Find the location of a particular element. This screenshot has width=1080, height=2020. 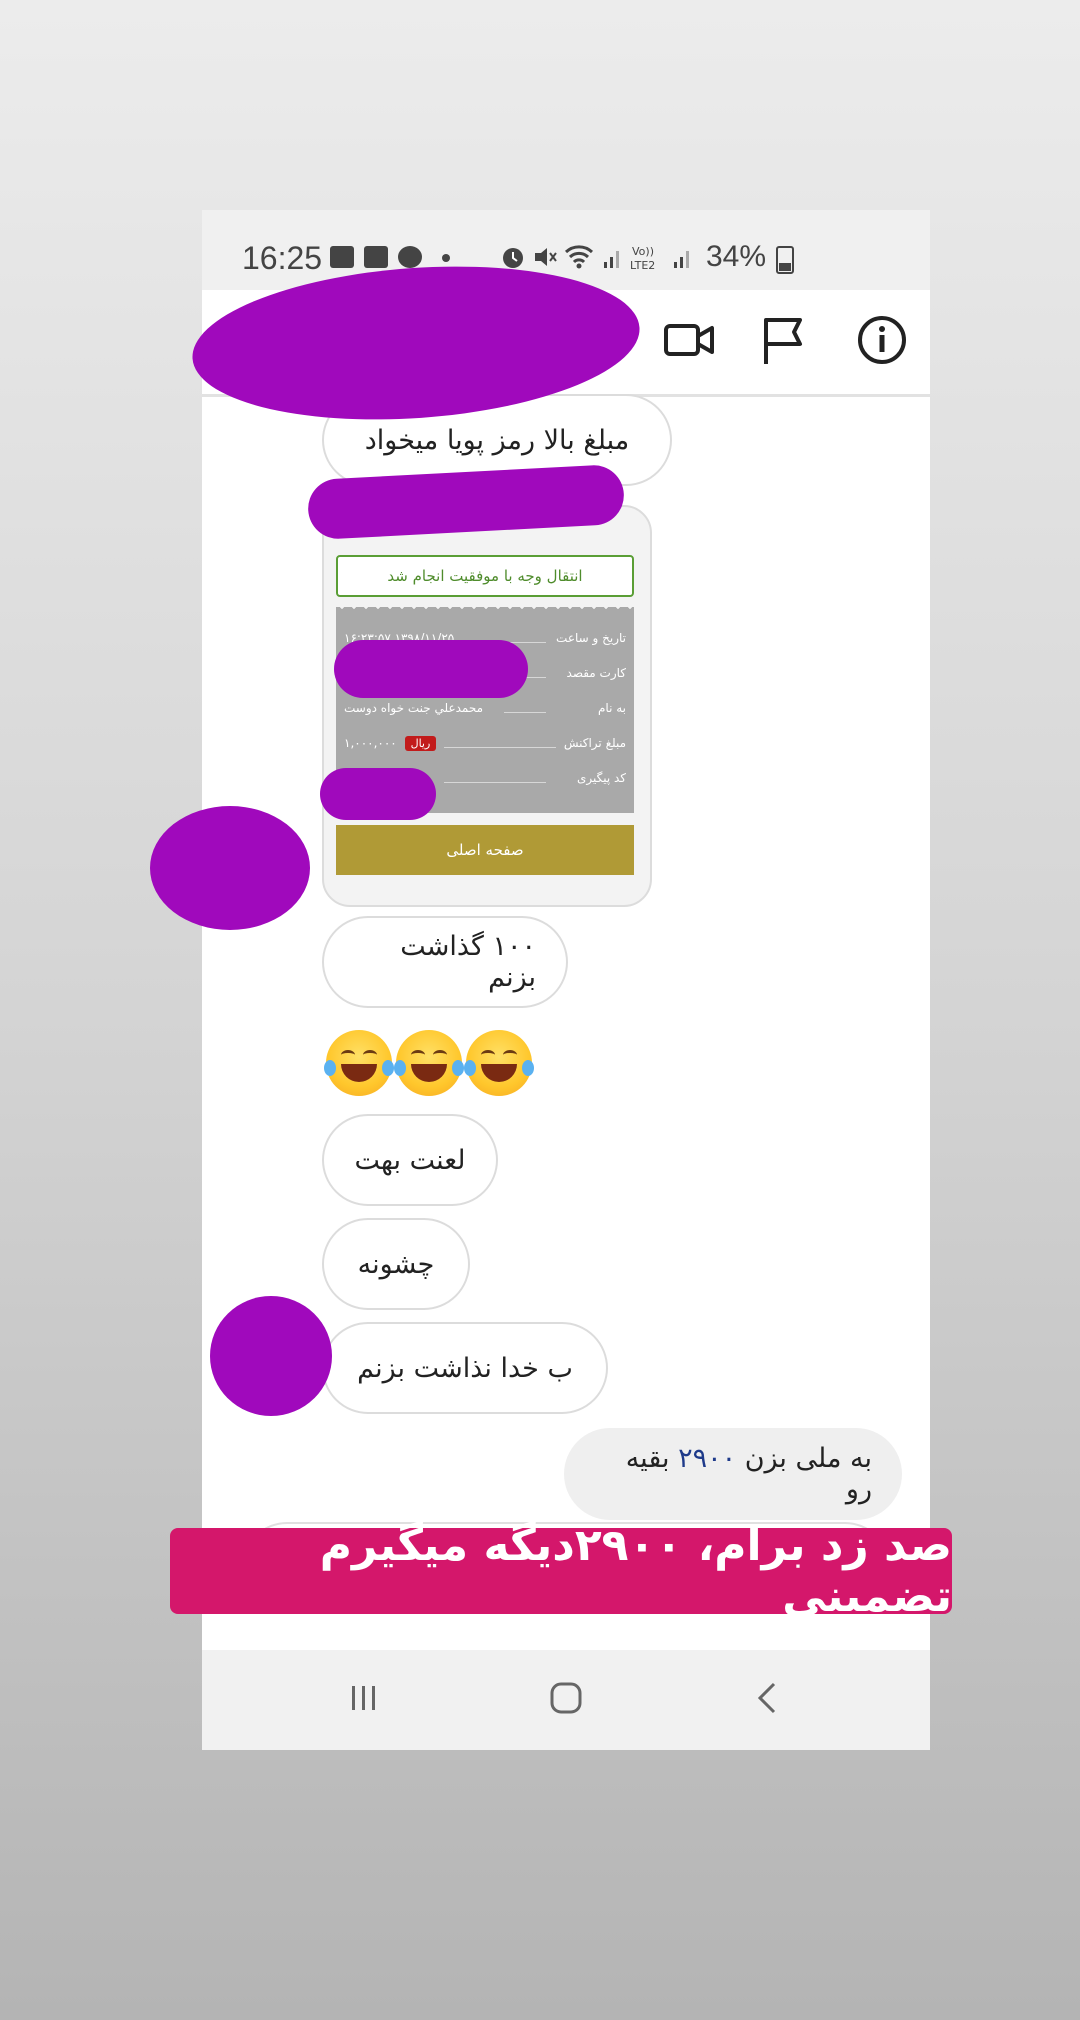

notification-icons is located at coordinates (390, 257).